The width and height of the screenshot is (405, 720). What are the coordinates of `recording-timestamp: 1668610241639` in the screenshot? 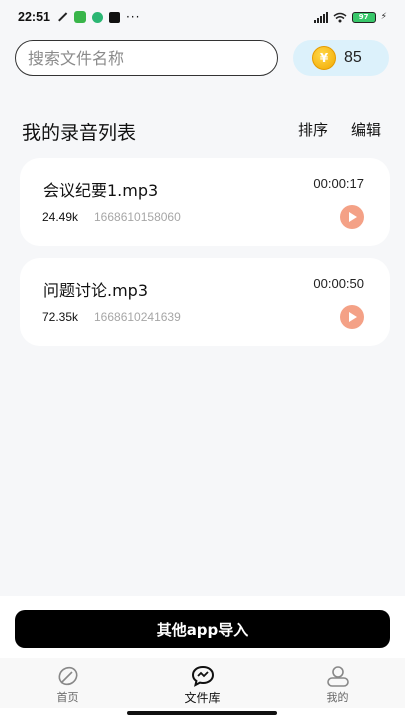 It's located at (137, 317).